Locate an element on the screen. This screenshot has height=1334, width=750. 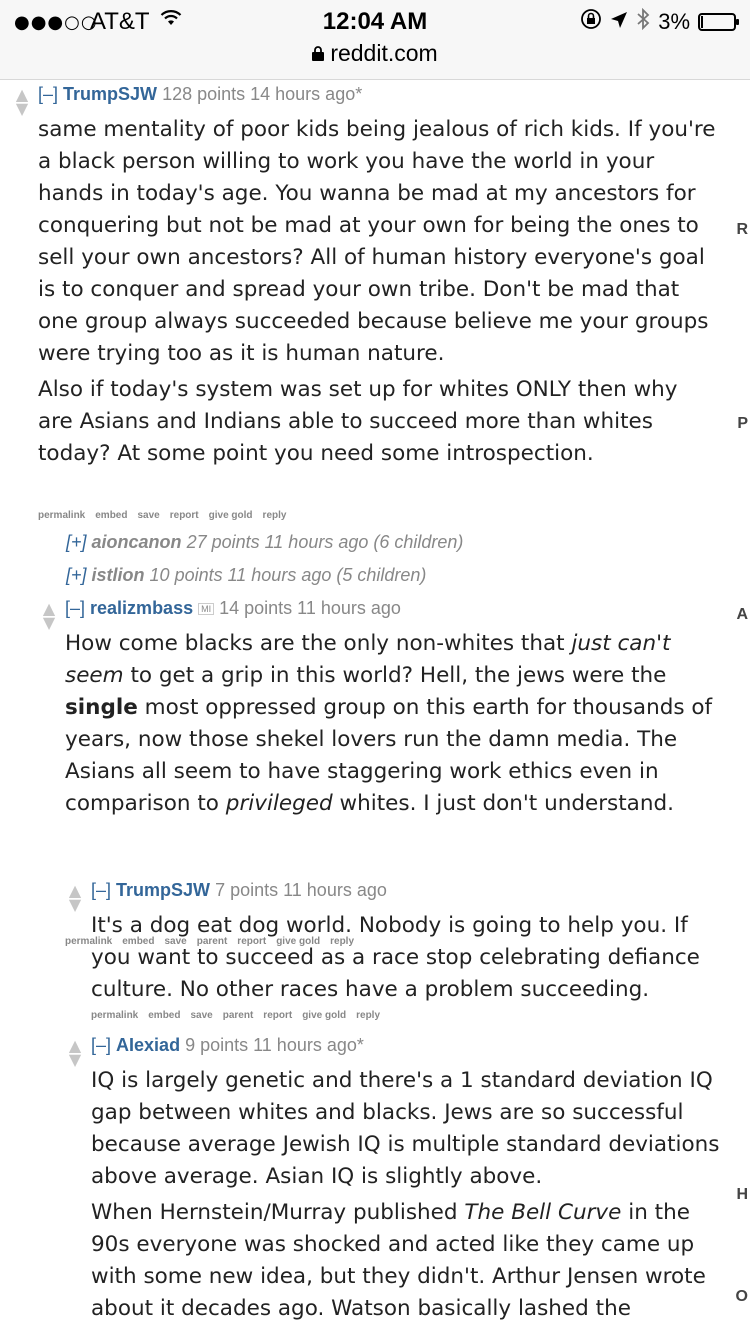
comment-tagline: [–] TrumpSJW 7 points 11 hours ago is located at coordinates (239, 890).